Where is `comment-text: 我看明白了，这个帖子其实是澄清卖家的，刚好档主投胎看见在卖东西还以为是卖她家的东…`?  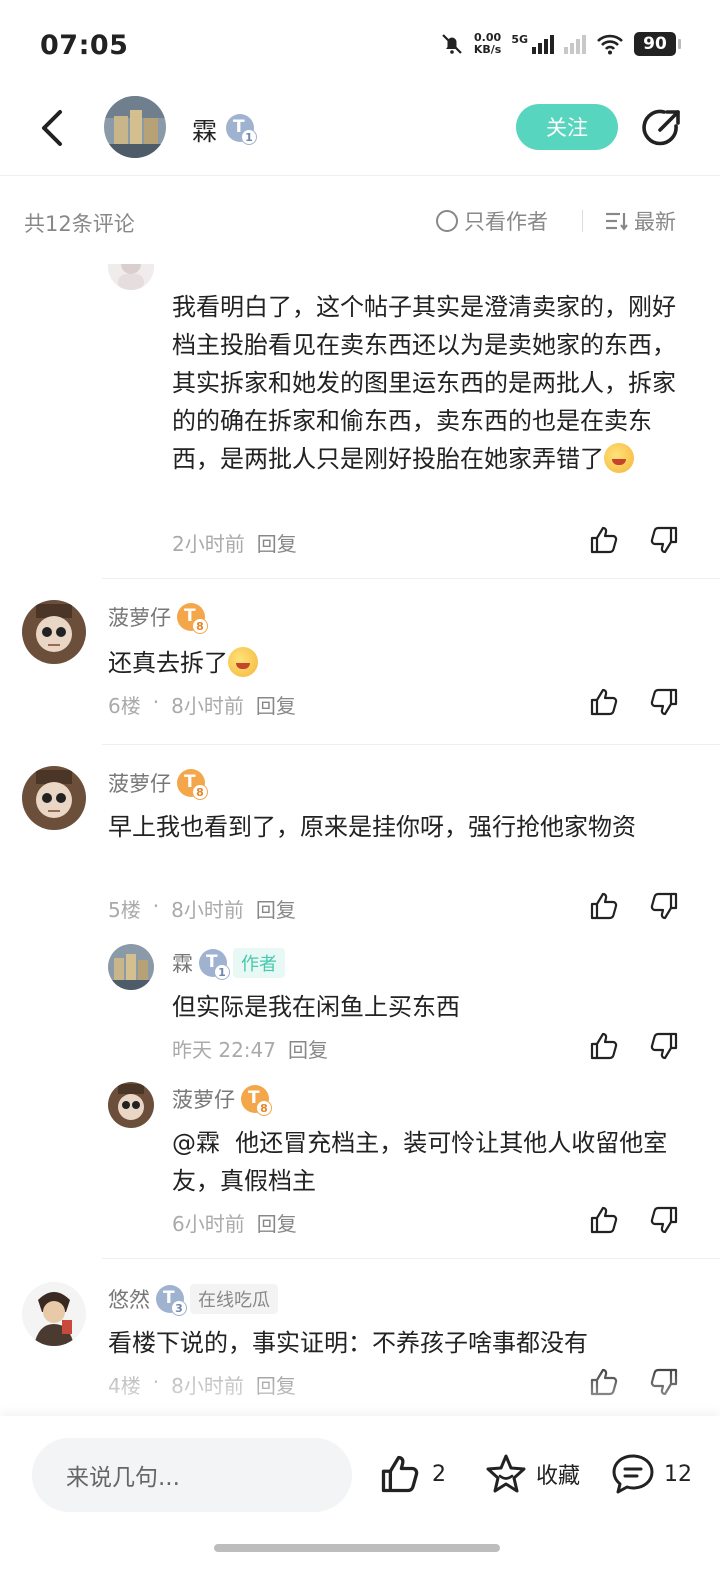 comment-text: 我看明白了，这个帖子其实是澄清卖家的，刚好档主投胎看见在卖东西还以为是卖她家的东… is located at coordinates (424, 383).